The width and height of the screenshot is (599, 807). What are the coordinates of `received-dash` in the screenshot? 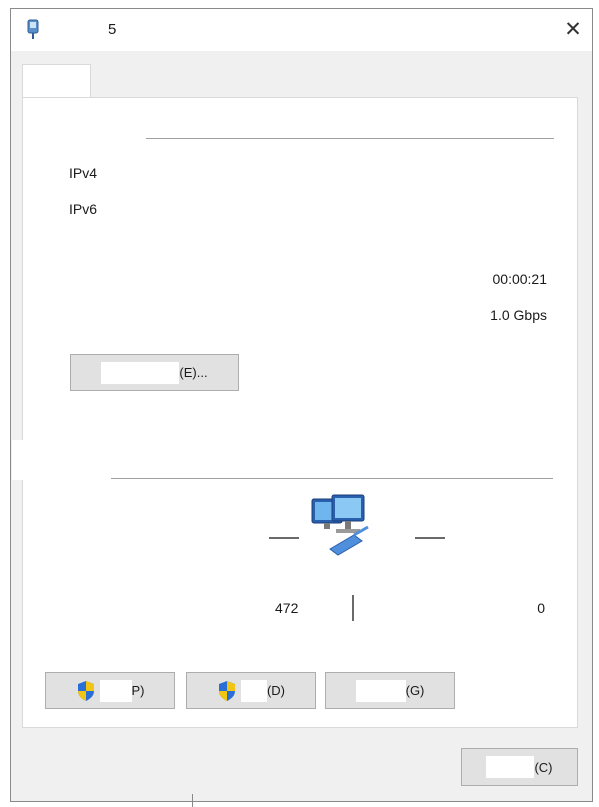 It's located at (430, 538).